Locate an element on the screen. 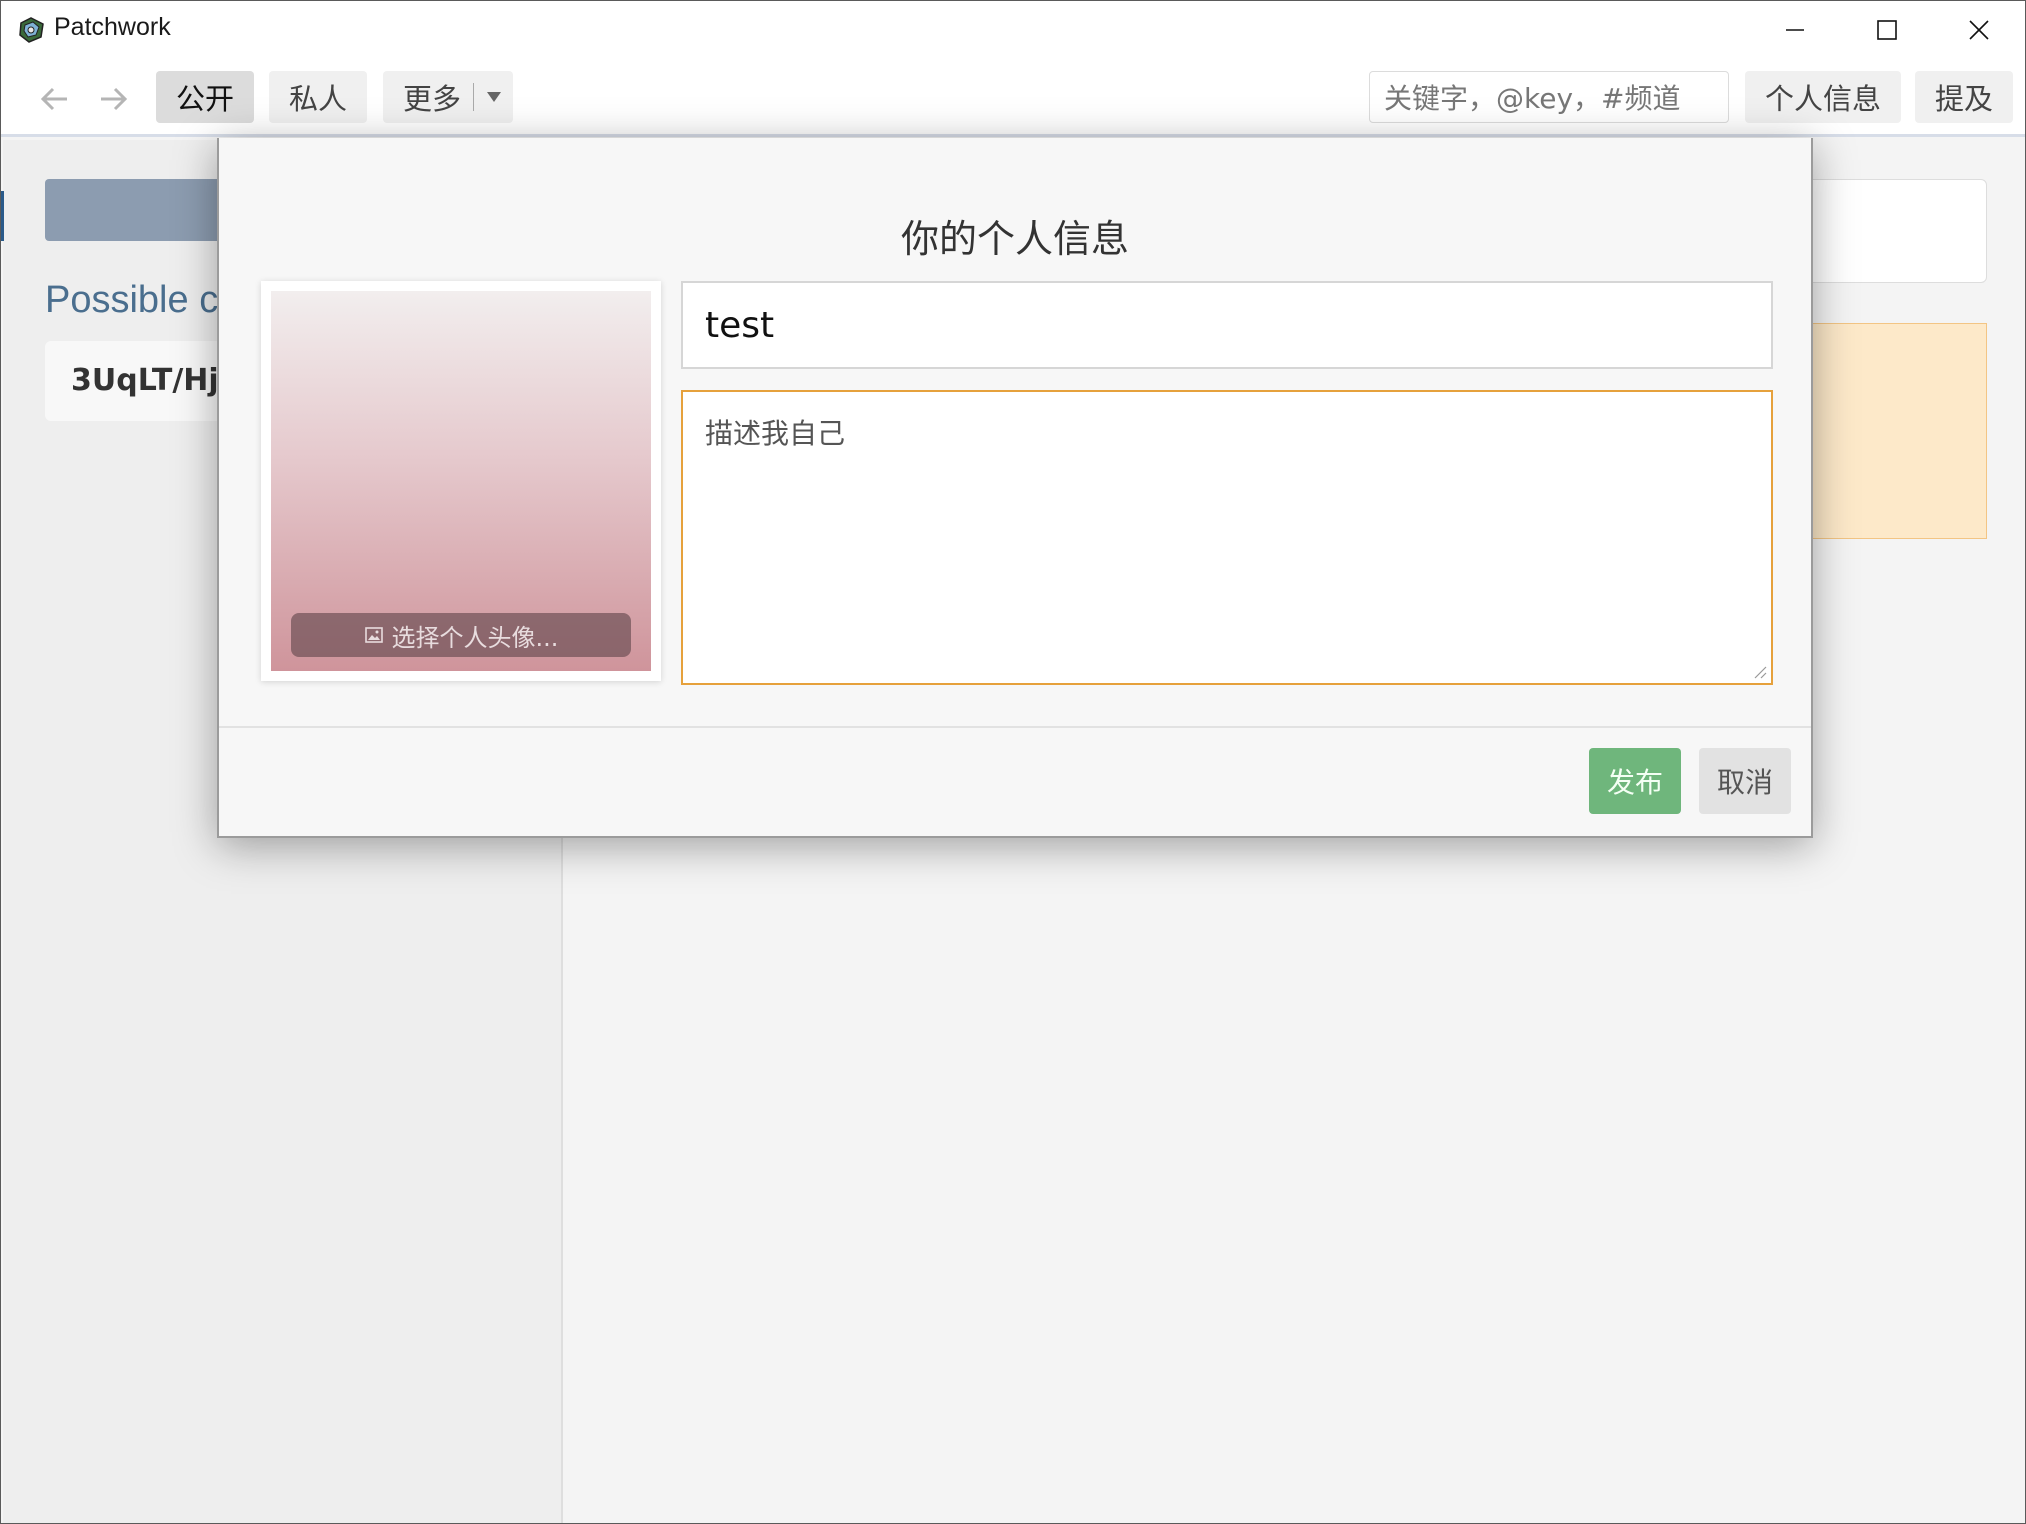 Image resolution: width=2026 pixels, height=1524 pixels. minimize-button is located at coordinates (1795, 30).